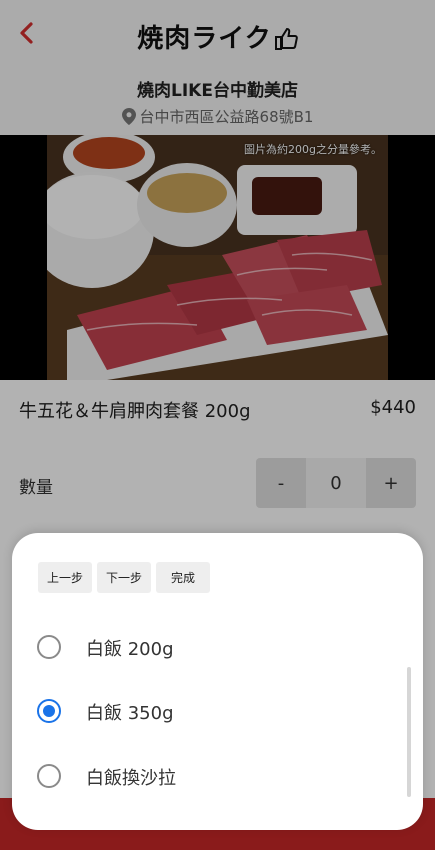 Image resolution: width=435 pixels, height=850 pixels. What do you see at coordinates (131, 778) in the screenshot?
I see `option-label: 白飯換沙拉` at bounding box center [131, 778].